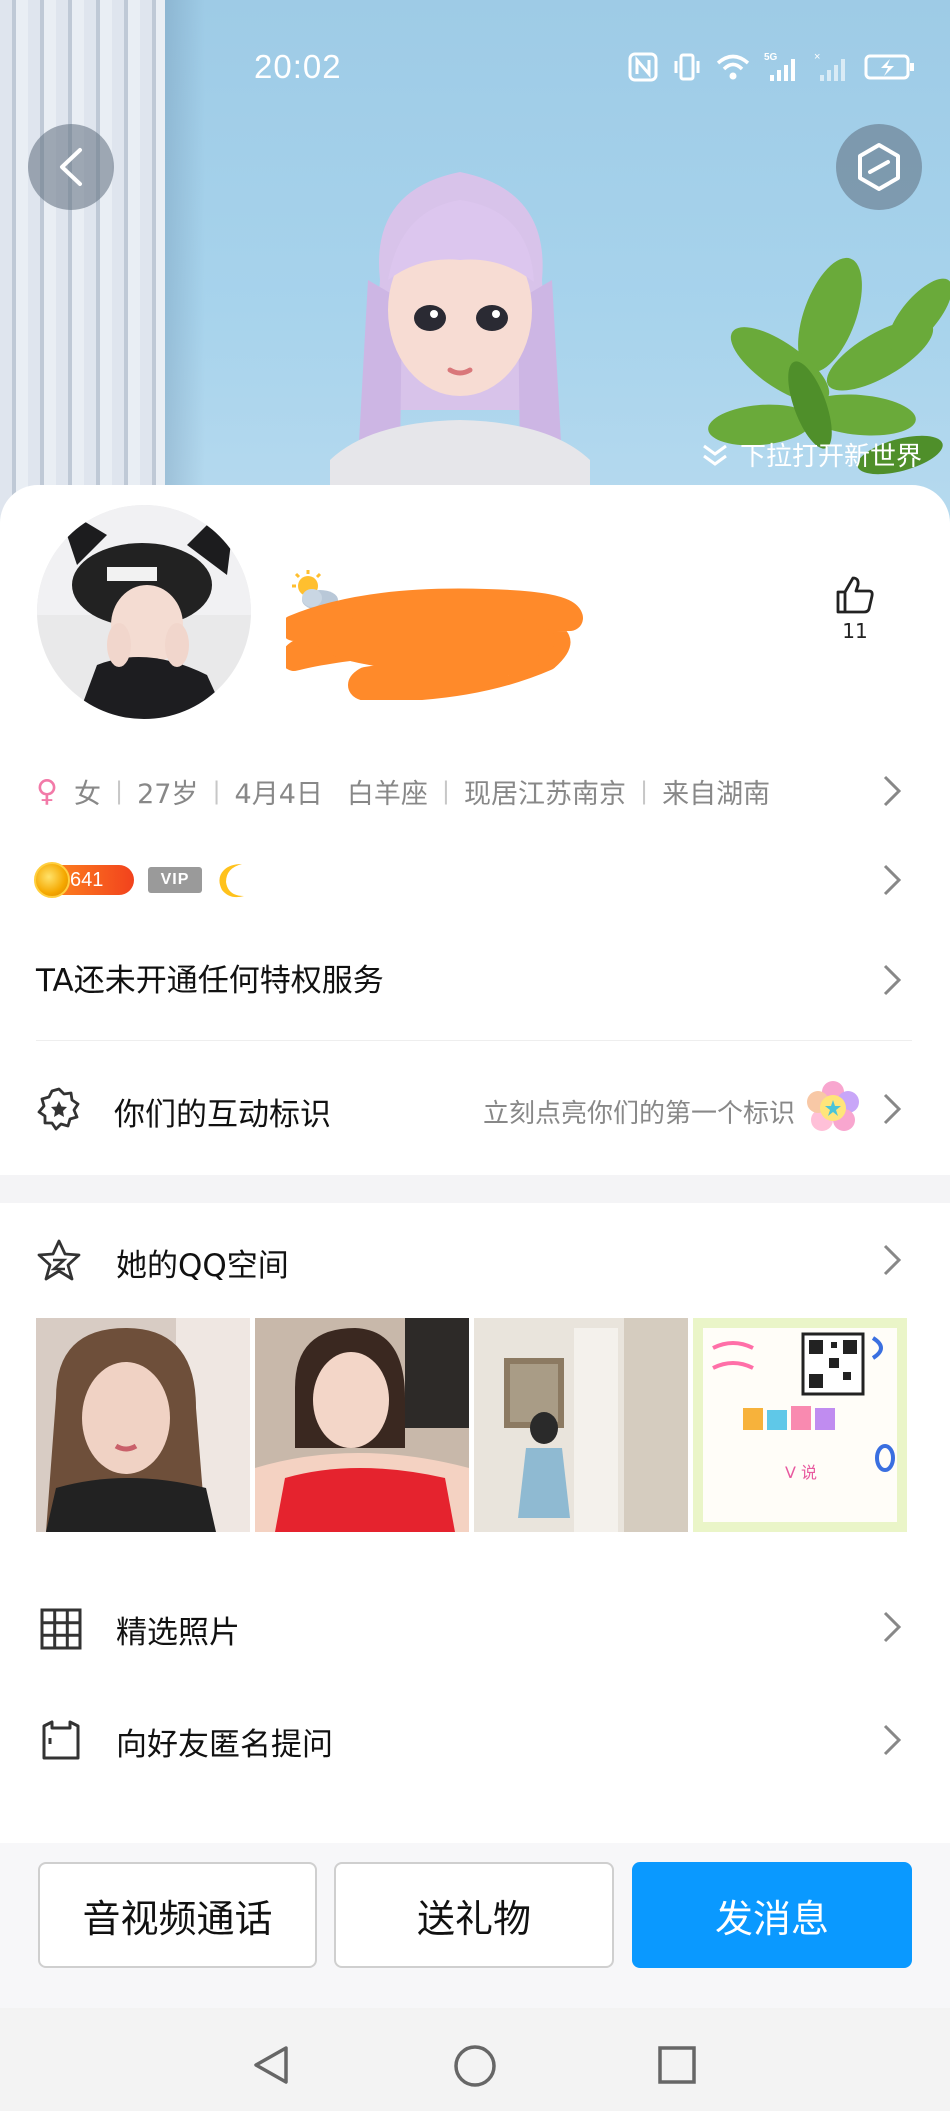 This screenshot has height=2111, width=950. I want to click on privilege-text: TA还未开通任何特权服务, so click(210, 977).